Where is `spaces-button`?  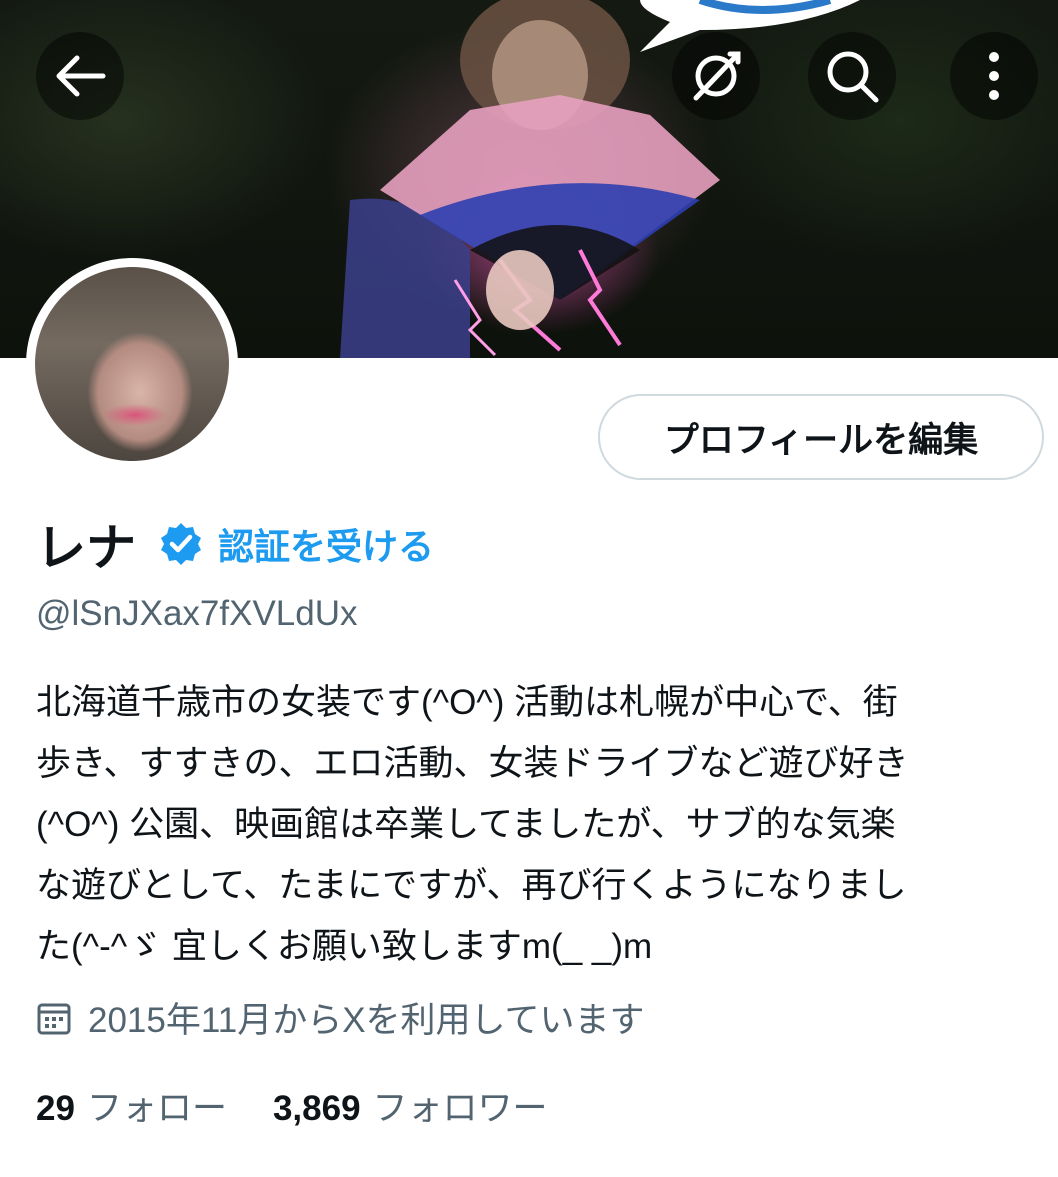 spaces-button is located at coordinates (716, 76).